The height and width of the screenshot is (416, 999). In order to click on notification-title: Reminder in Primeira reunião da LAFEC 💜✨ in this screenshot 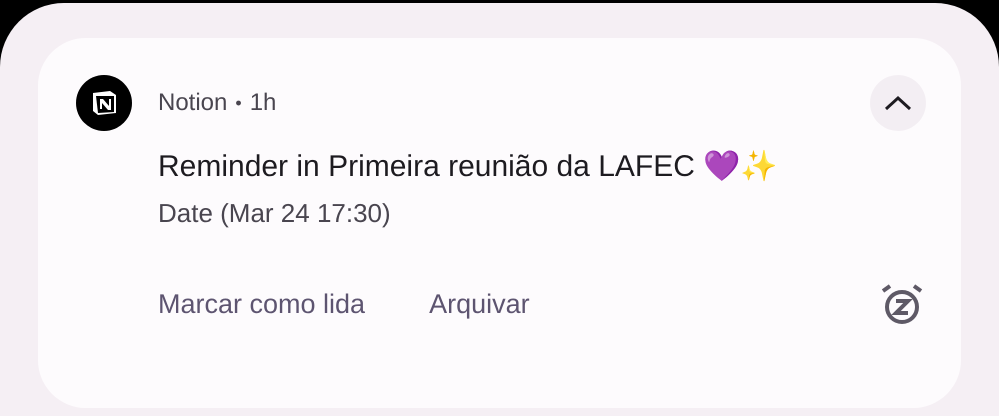, I will do `click(468, 167)`.